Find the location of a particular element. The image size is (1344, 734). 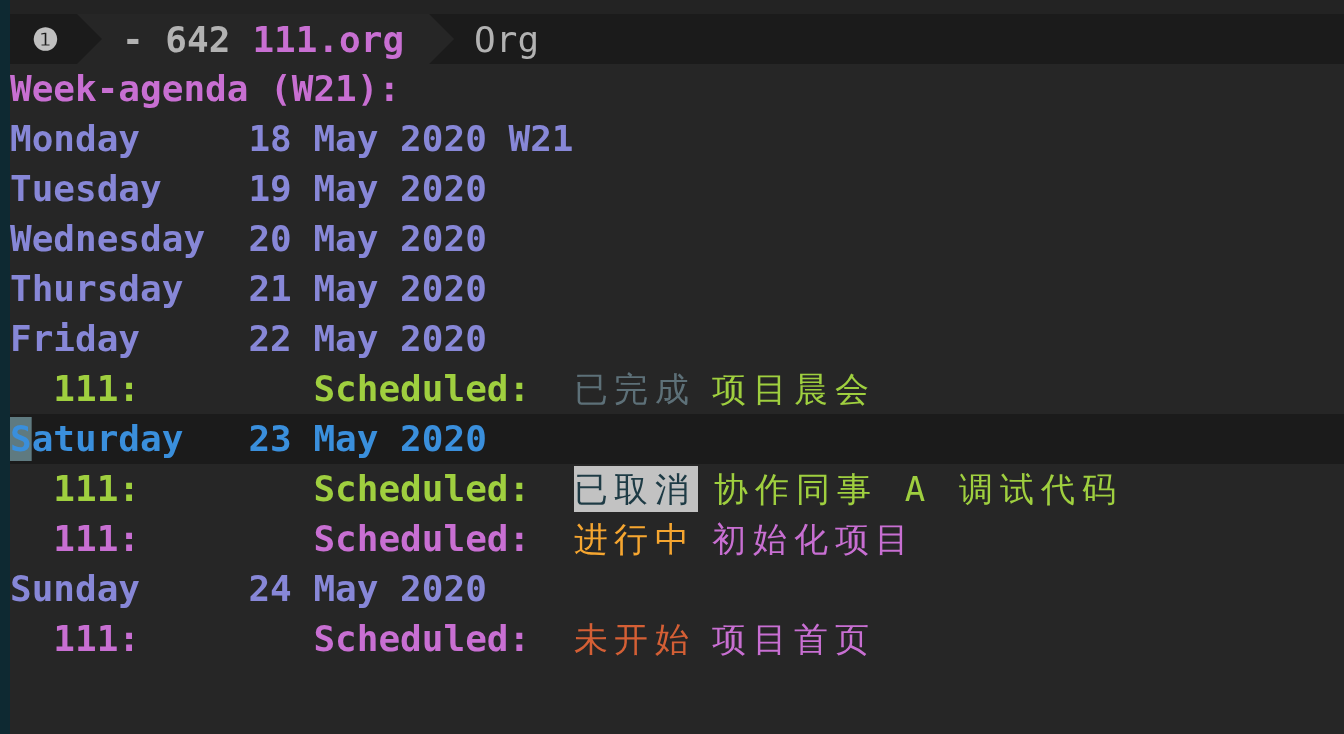

todo-state: 已取消 is located at coordinates (635, 489).